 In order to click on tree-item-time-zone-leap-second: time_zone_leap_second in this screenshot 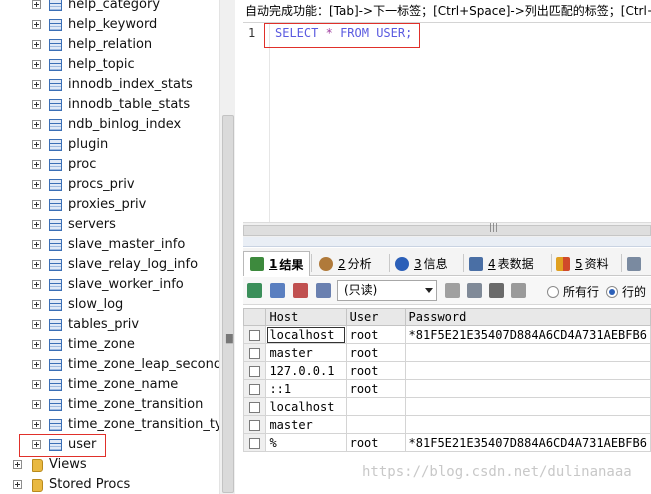, I will do `click(110, 365)`.